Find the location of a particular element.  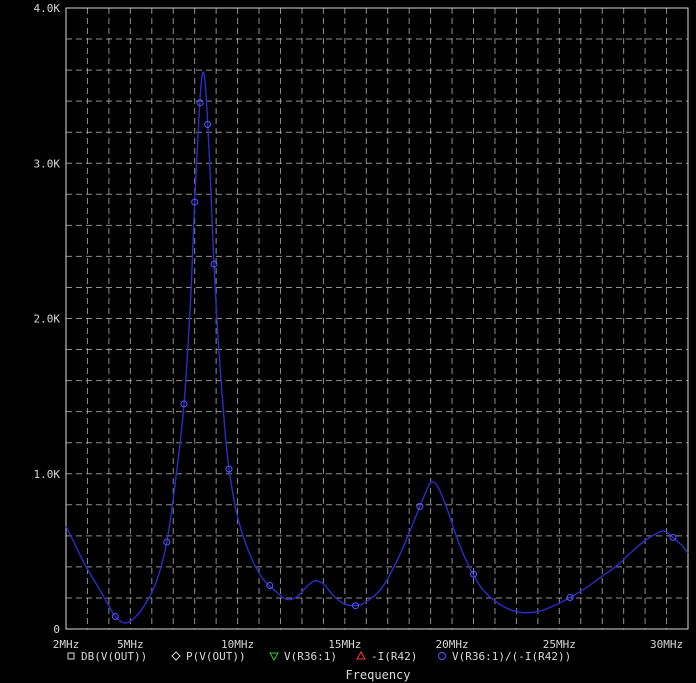

y-tick-label: 4.0K is located at coordinates (47, 8).